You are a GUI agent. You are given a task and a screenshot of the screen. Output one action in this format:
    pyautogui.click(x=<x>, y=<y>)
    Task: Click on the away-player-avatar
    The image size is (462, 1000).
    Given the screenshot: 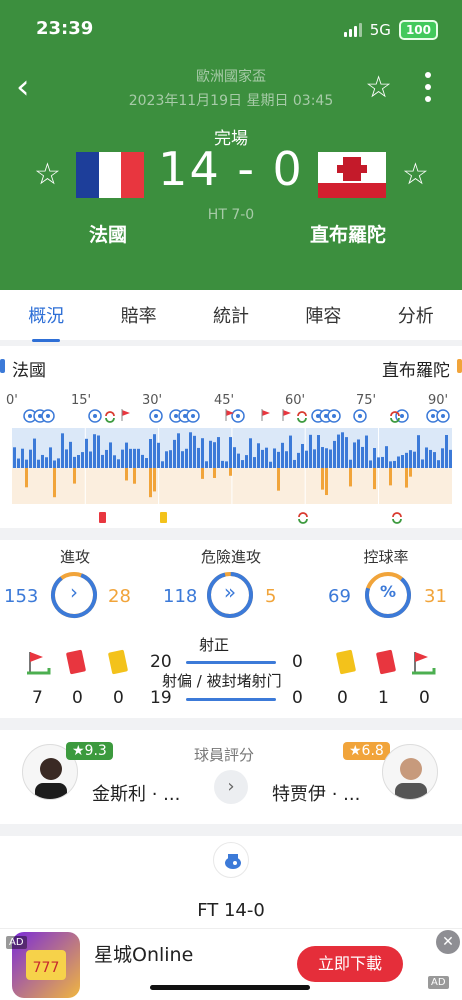 What is the action you would take?
    pyautogui.click(x=410, y=772)
    